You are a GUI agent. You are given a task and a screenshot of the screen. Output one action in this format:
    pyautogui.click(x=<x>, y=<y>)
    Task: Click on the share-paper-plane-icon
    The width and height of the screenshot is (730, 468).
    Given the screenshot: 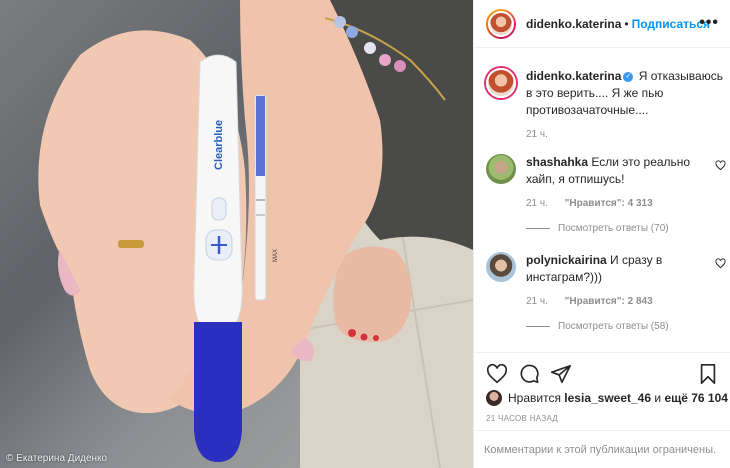 What is the action you would take?
    pyautogui.click(x=561, y=374)
    